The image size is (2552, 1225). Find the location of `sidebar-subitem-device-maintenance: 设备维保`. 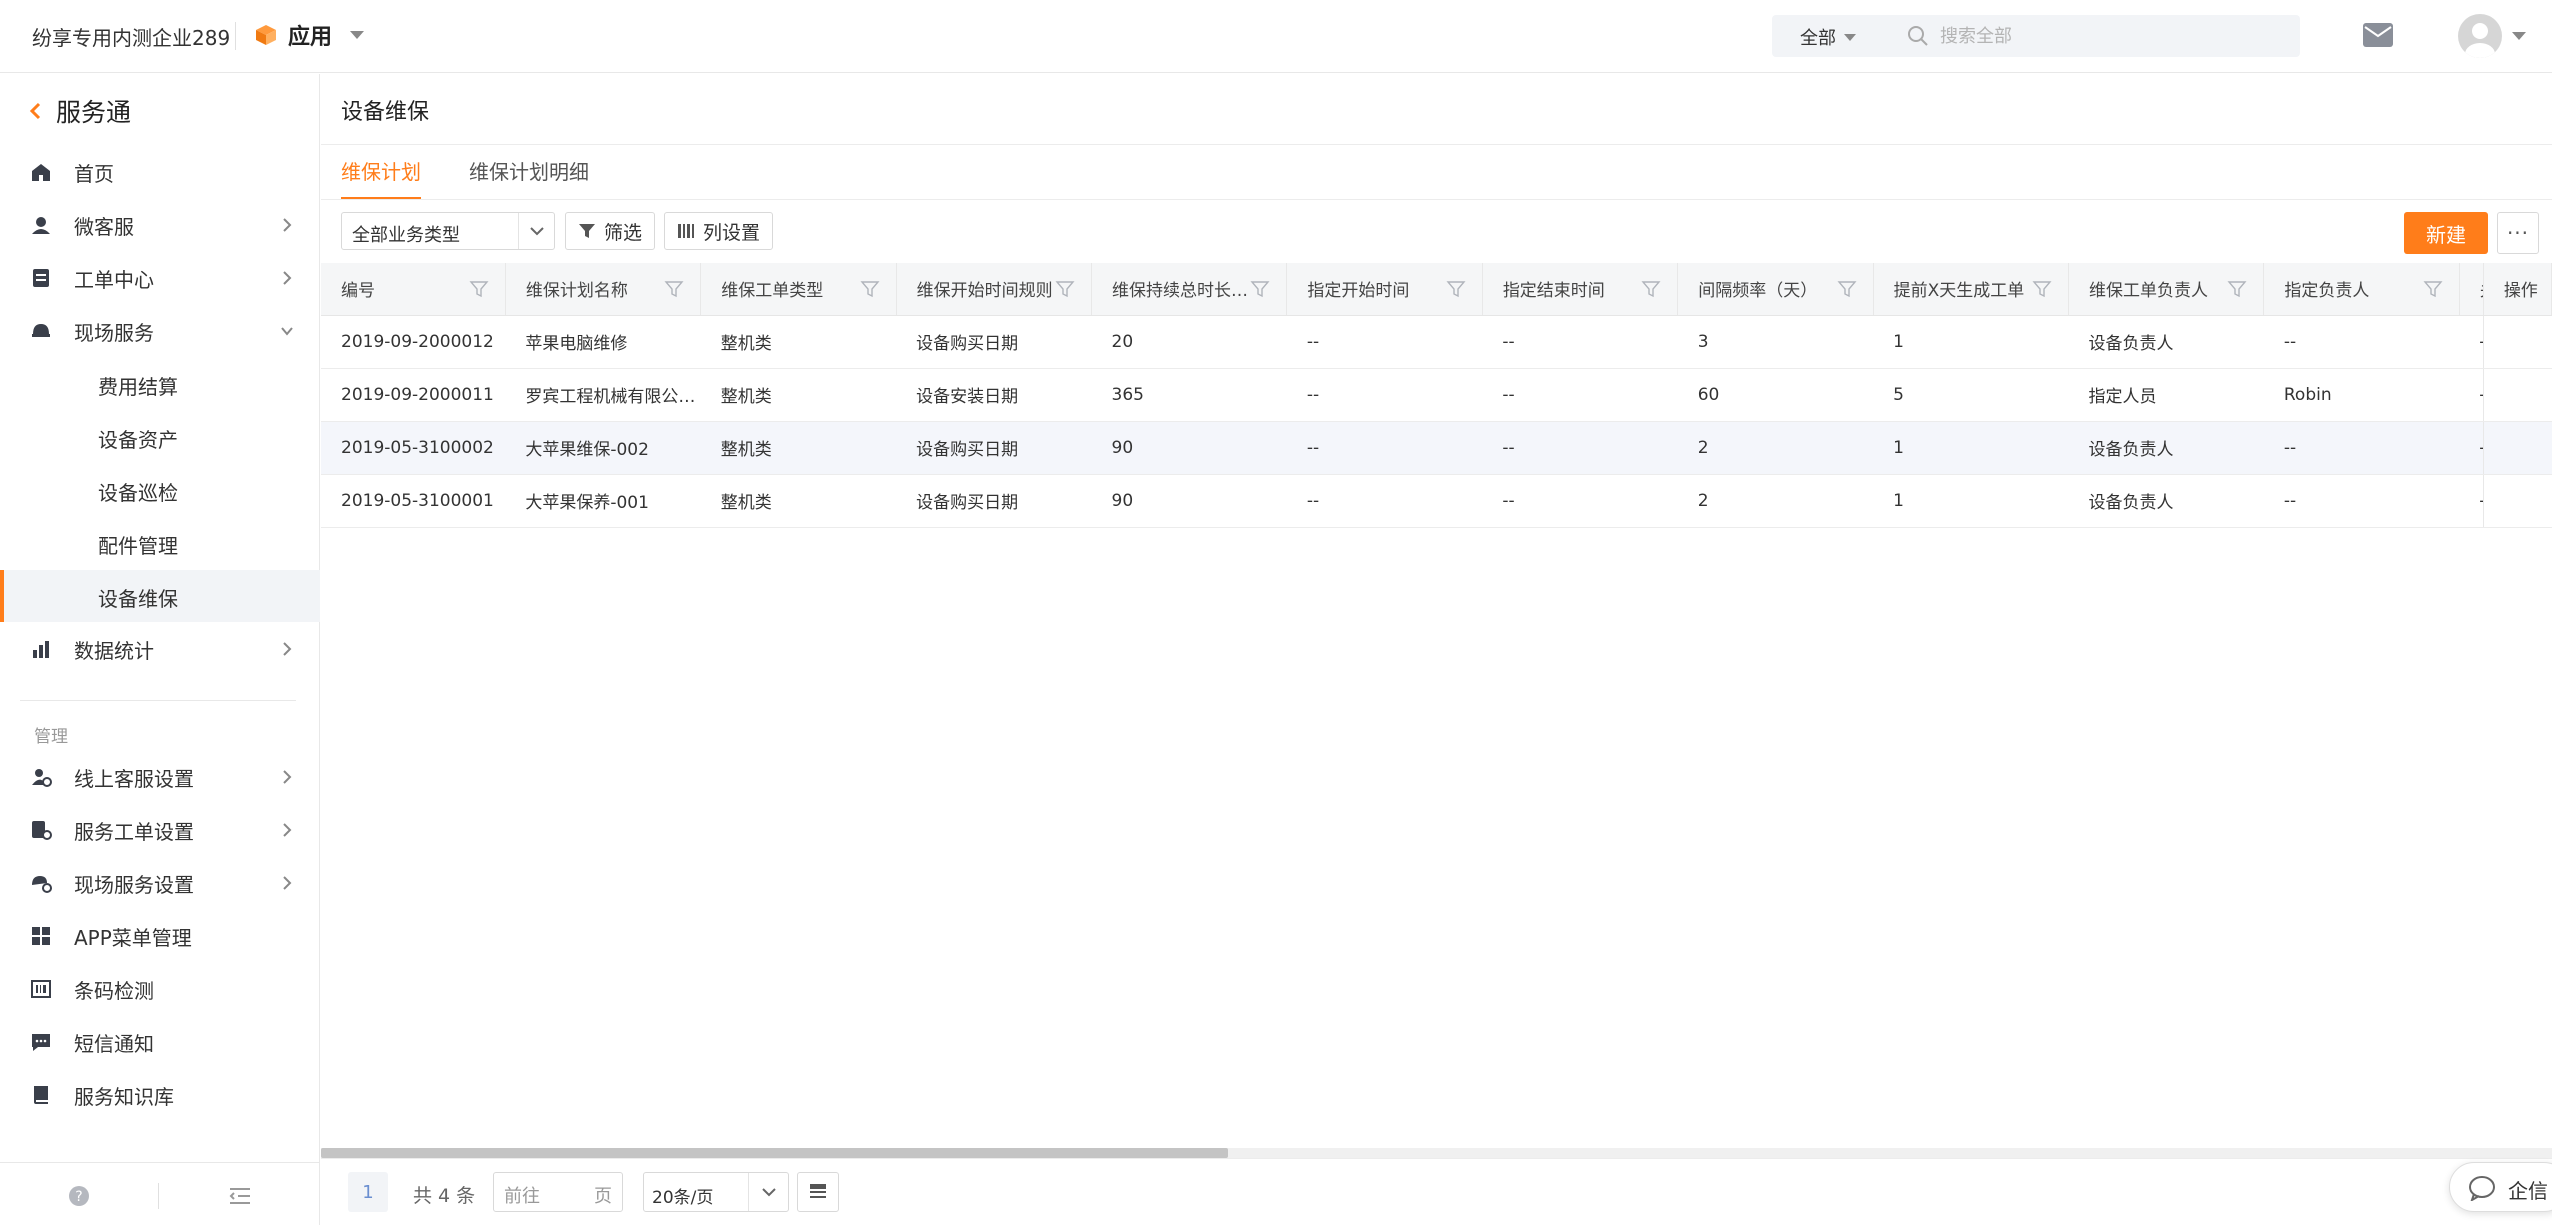

sidebar-subitem-device-maintenance: 设备维保 is located at coordinates (160, 596).